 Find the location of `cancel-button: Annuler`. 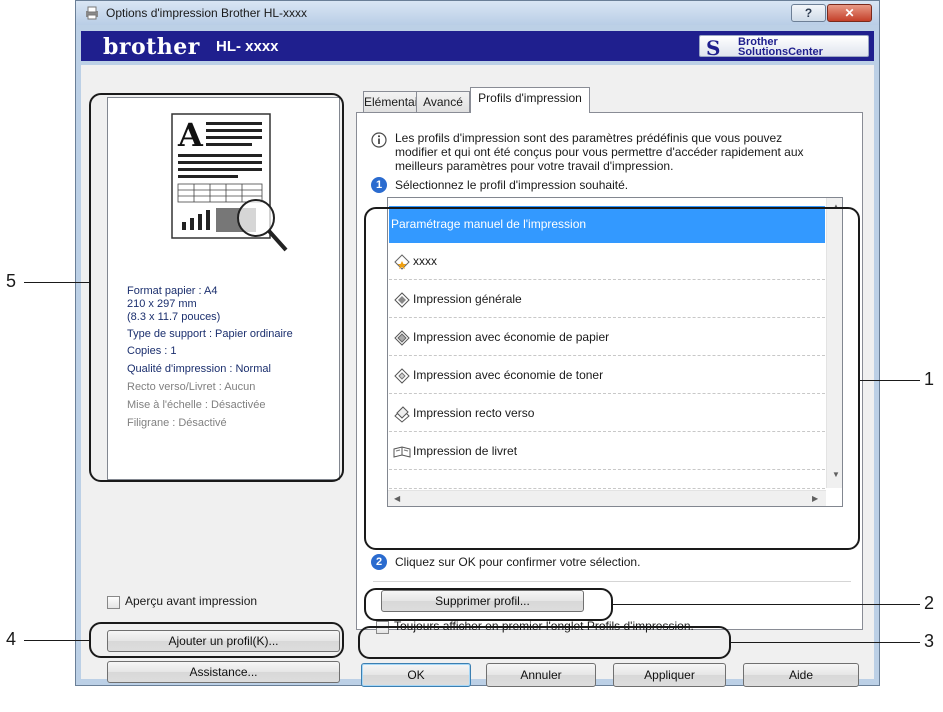

cancel-button: Annuler is located at coordinates (541, 675).